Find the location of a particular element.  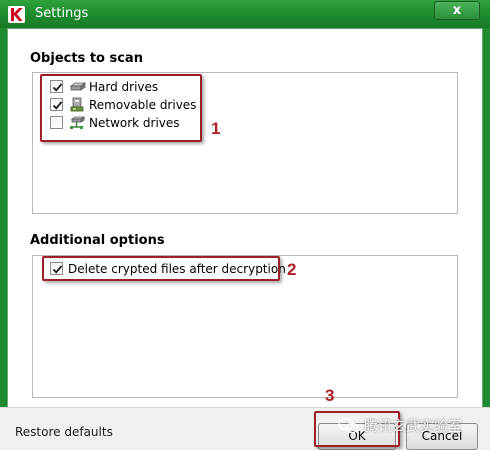

watermark: 腾讯玄武实验室 is located at coordinates (408, 426).